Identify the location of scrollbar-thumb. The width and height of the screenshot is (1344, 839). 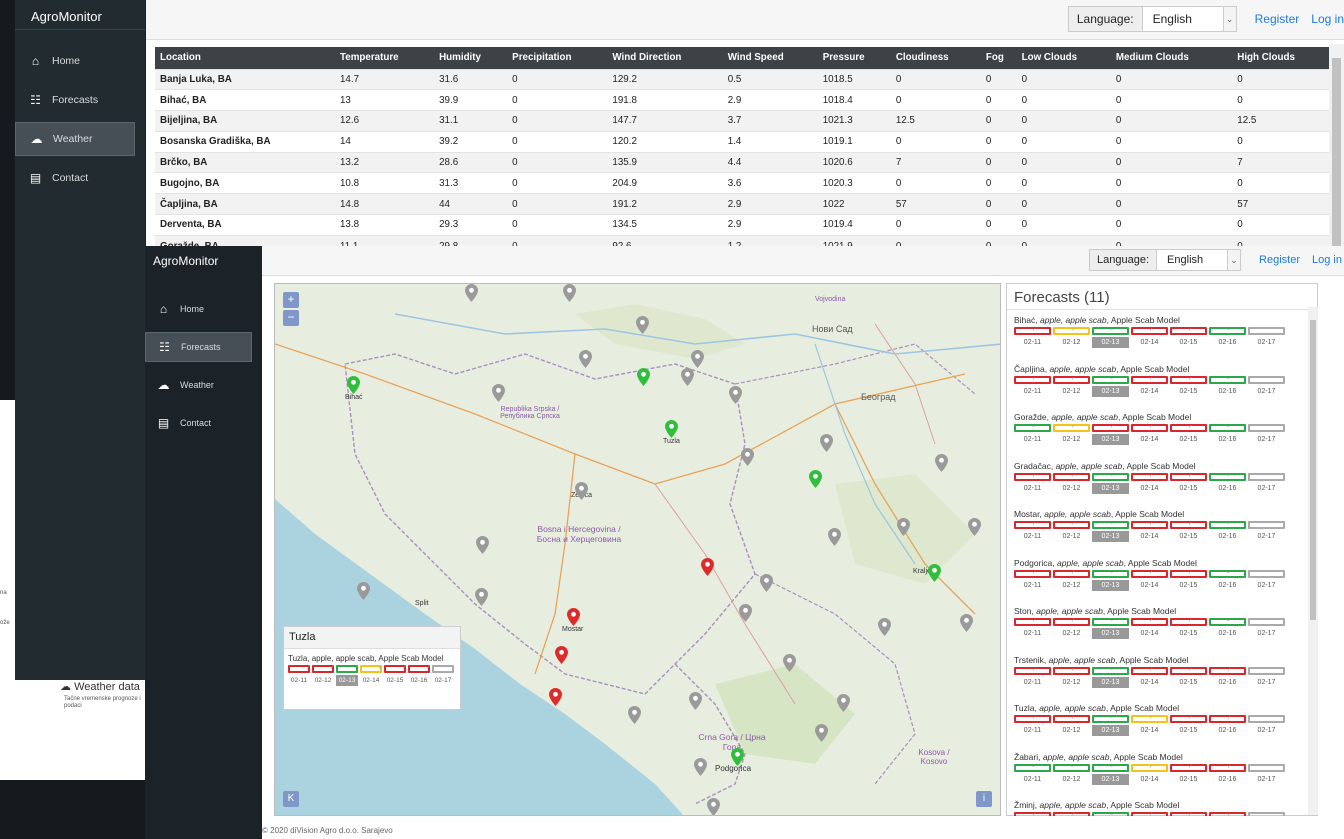
(1313, 470).